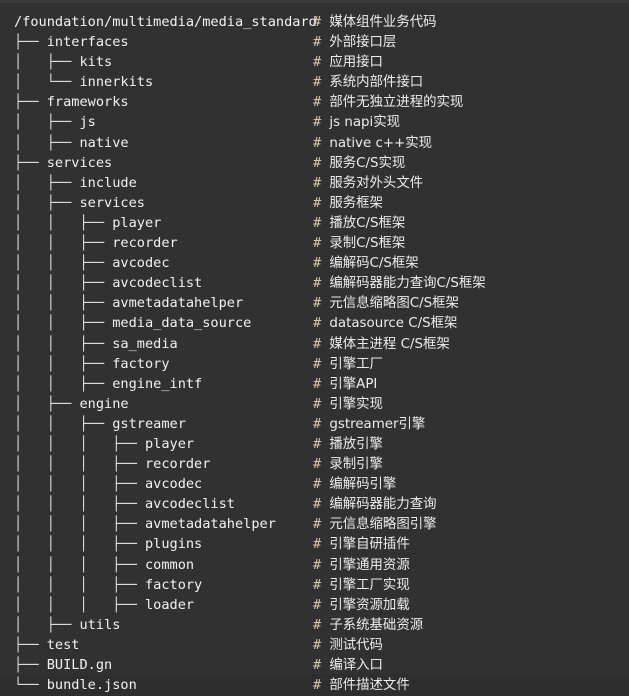 Image resolution: width=629 pixels, height=696 pixels. I want to click on tree-node-comment: # 元信息缩略图引擎, so click(375, 524).